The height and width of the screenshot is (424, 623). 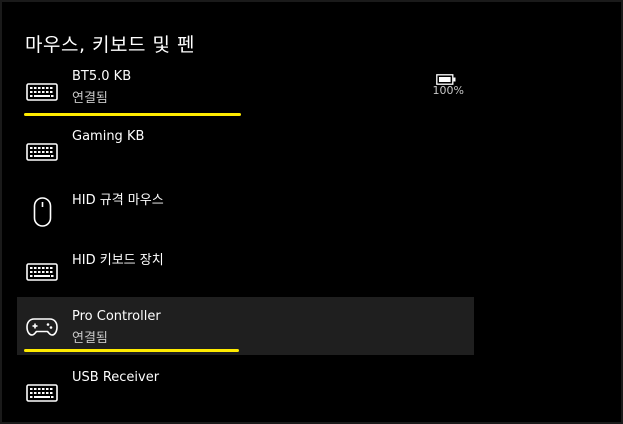 What do you see at coordinates (245, 326) in the screenshot?
I see `device-item-pro-controller: Pro Controller 연결됨` at bounding box center [245, 326].